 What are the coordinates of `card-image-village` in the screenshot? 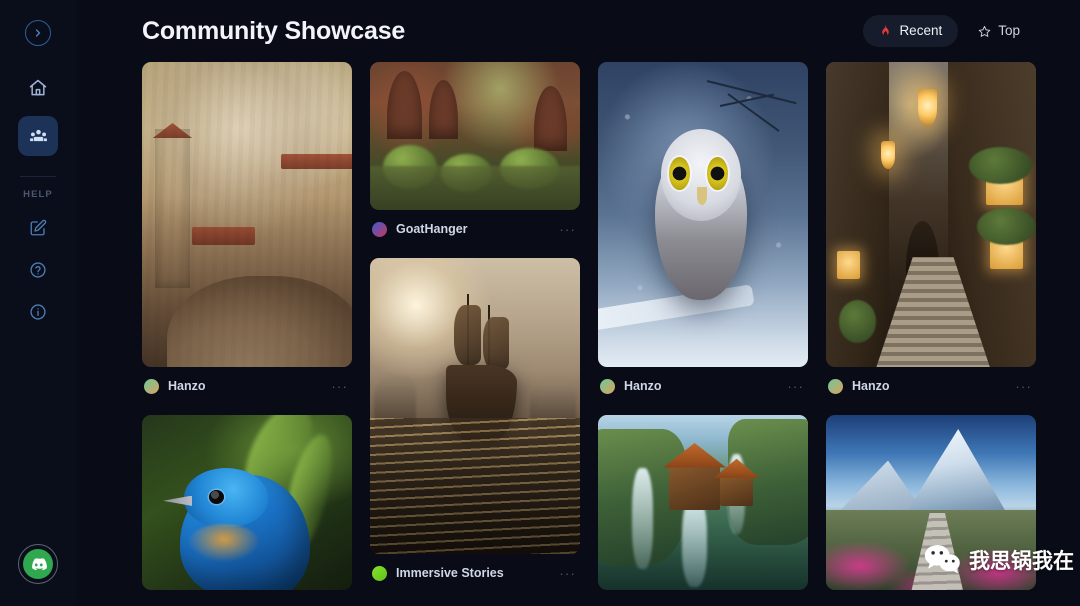 It's located at (247, 214).